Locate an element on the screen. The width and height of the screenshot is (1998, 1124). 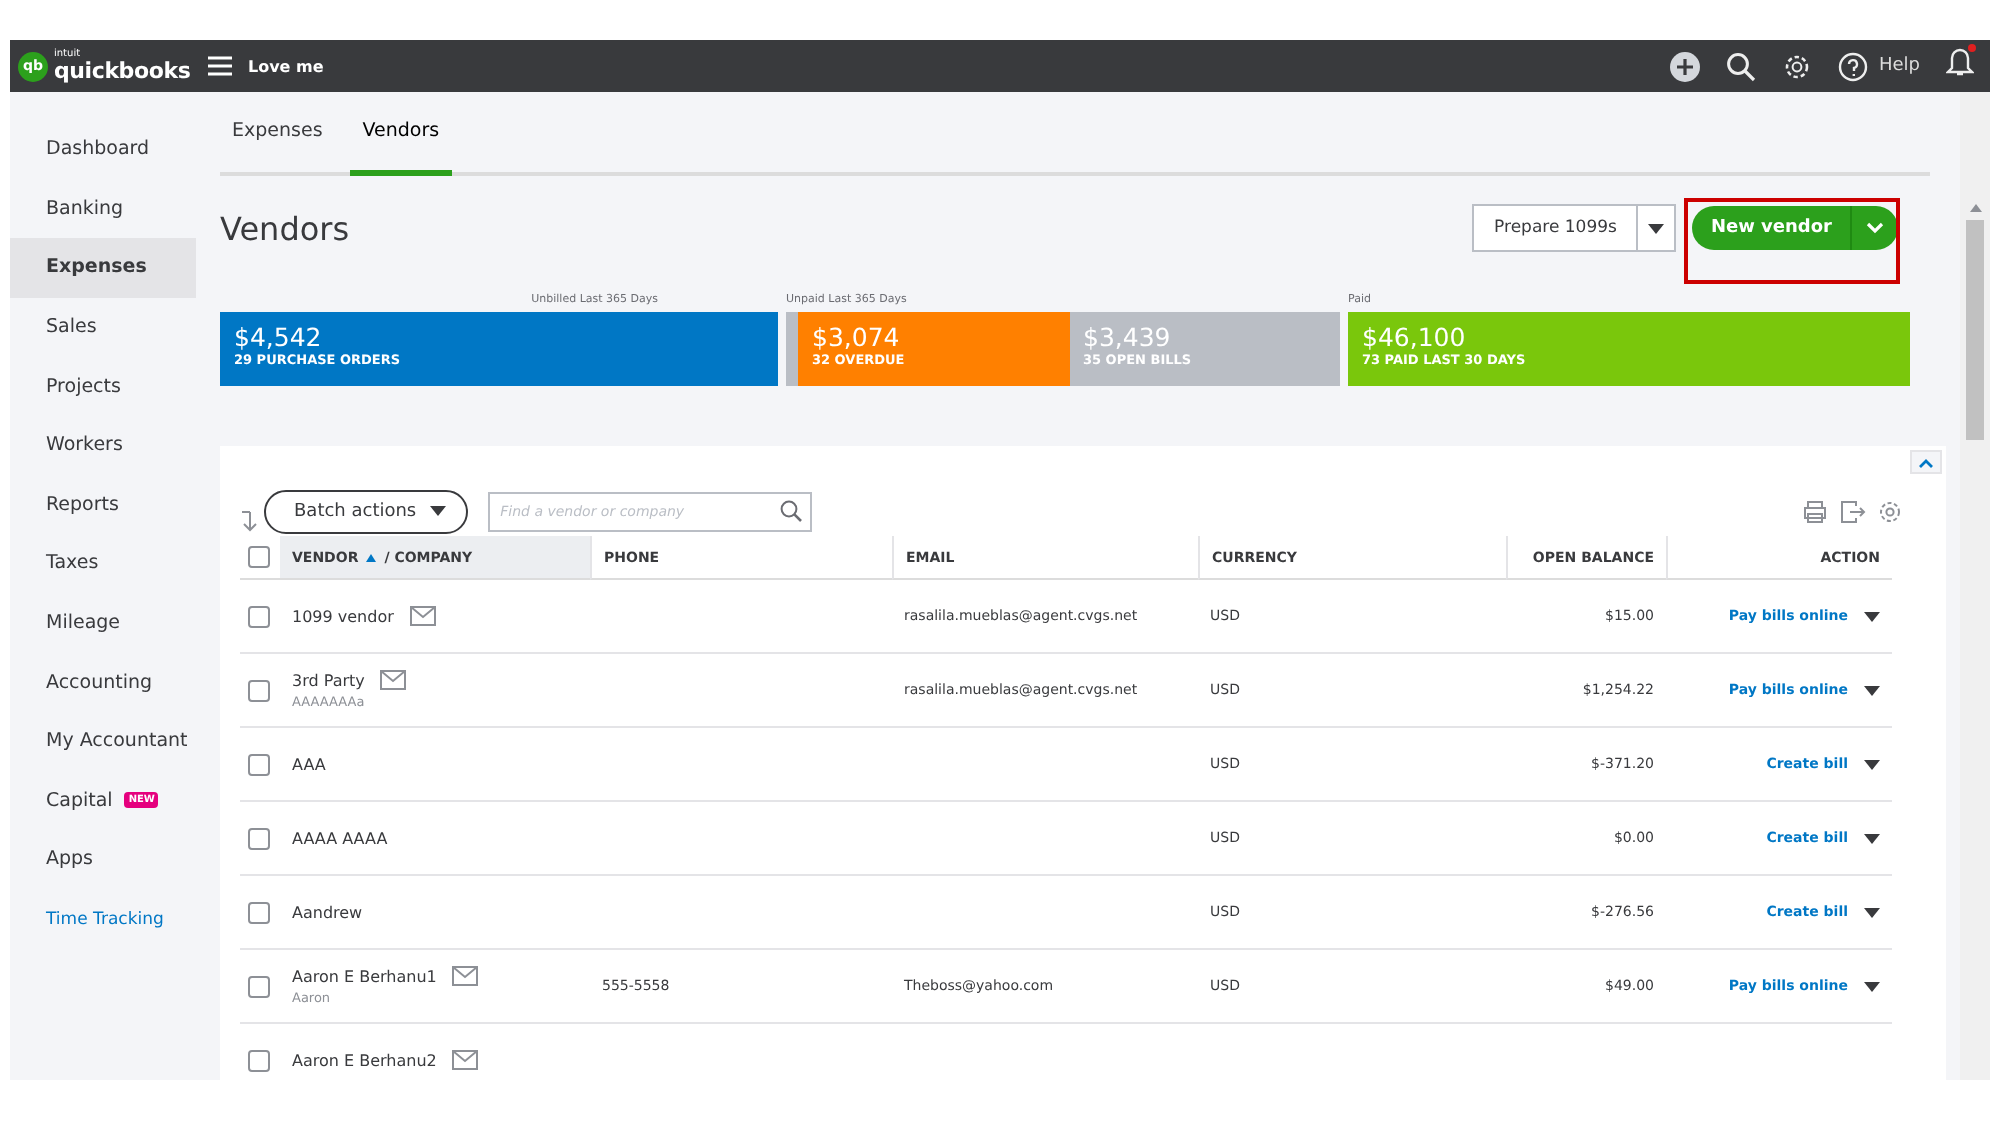
sort-up-icon is located at coordinates (371, 557).